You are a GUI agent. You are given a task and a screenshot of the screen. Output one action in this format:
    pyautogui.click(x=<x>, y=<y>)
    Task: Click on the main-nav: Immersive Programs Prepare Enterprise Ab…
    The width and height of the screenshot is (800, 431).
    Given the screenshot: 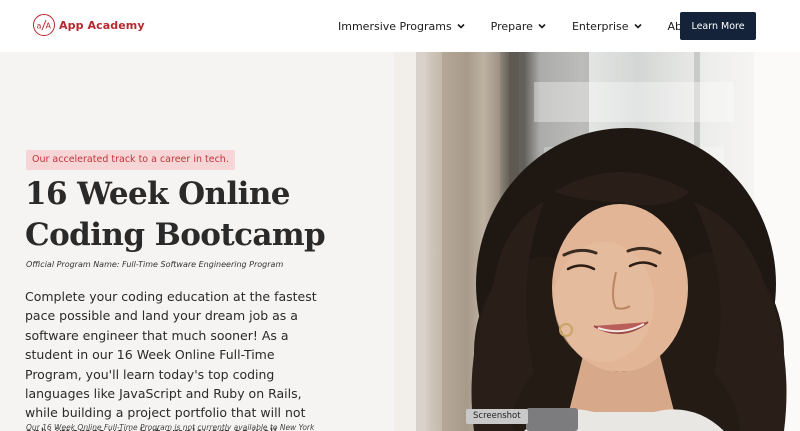 What is the action you would take?
    pyautogui.click(x=538, y=26)
    